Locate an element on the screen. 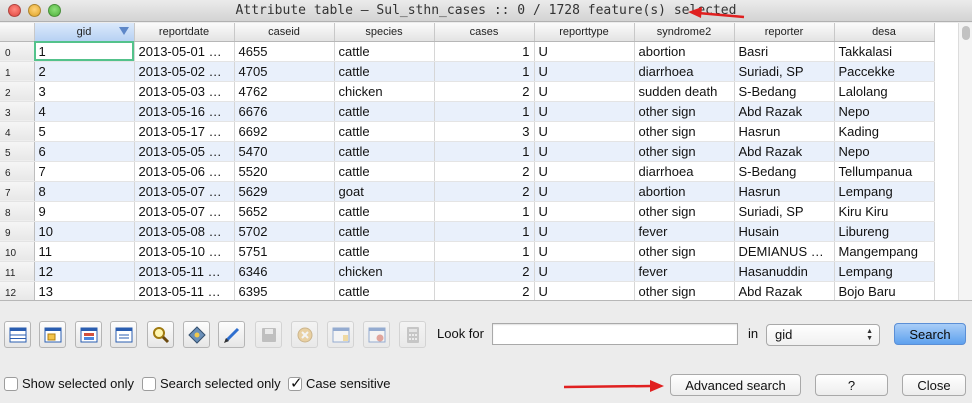 This screenshot has height=403, width=972. row-number: 0 is located at coordinates (17, 51).